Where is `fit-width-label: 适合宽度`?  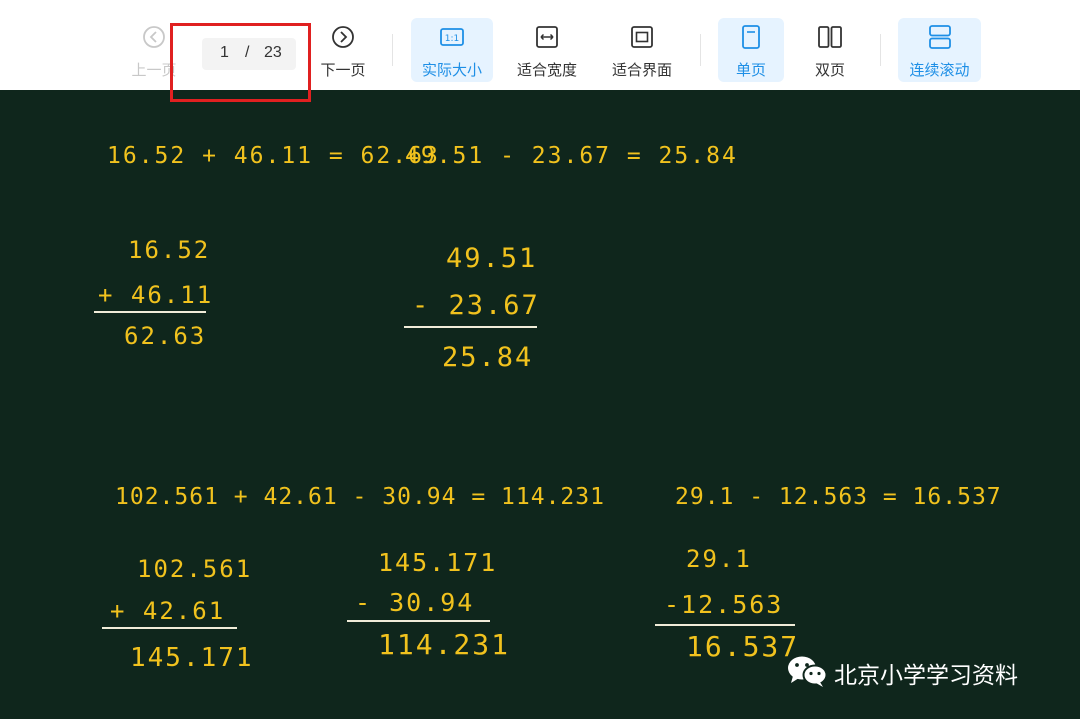
fit-width-label: 适合宽度 is located at coordinates (546, 70).